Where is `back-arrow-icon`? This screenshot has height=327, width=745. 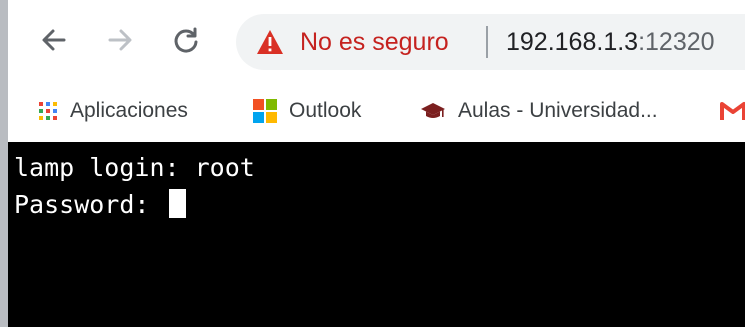
back-arrow-icon is located at coordinates (54, 40).